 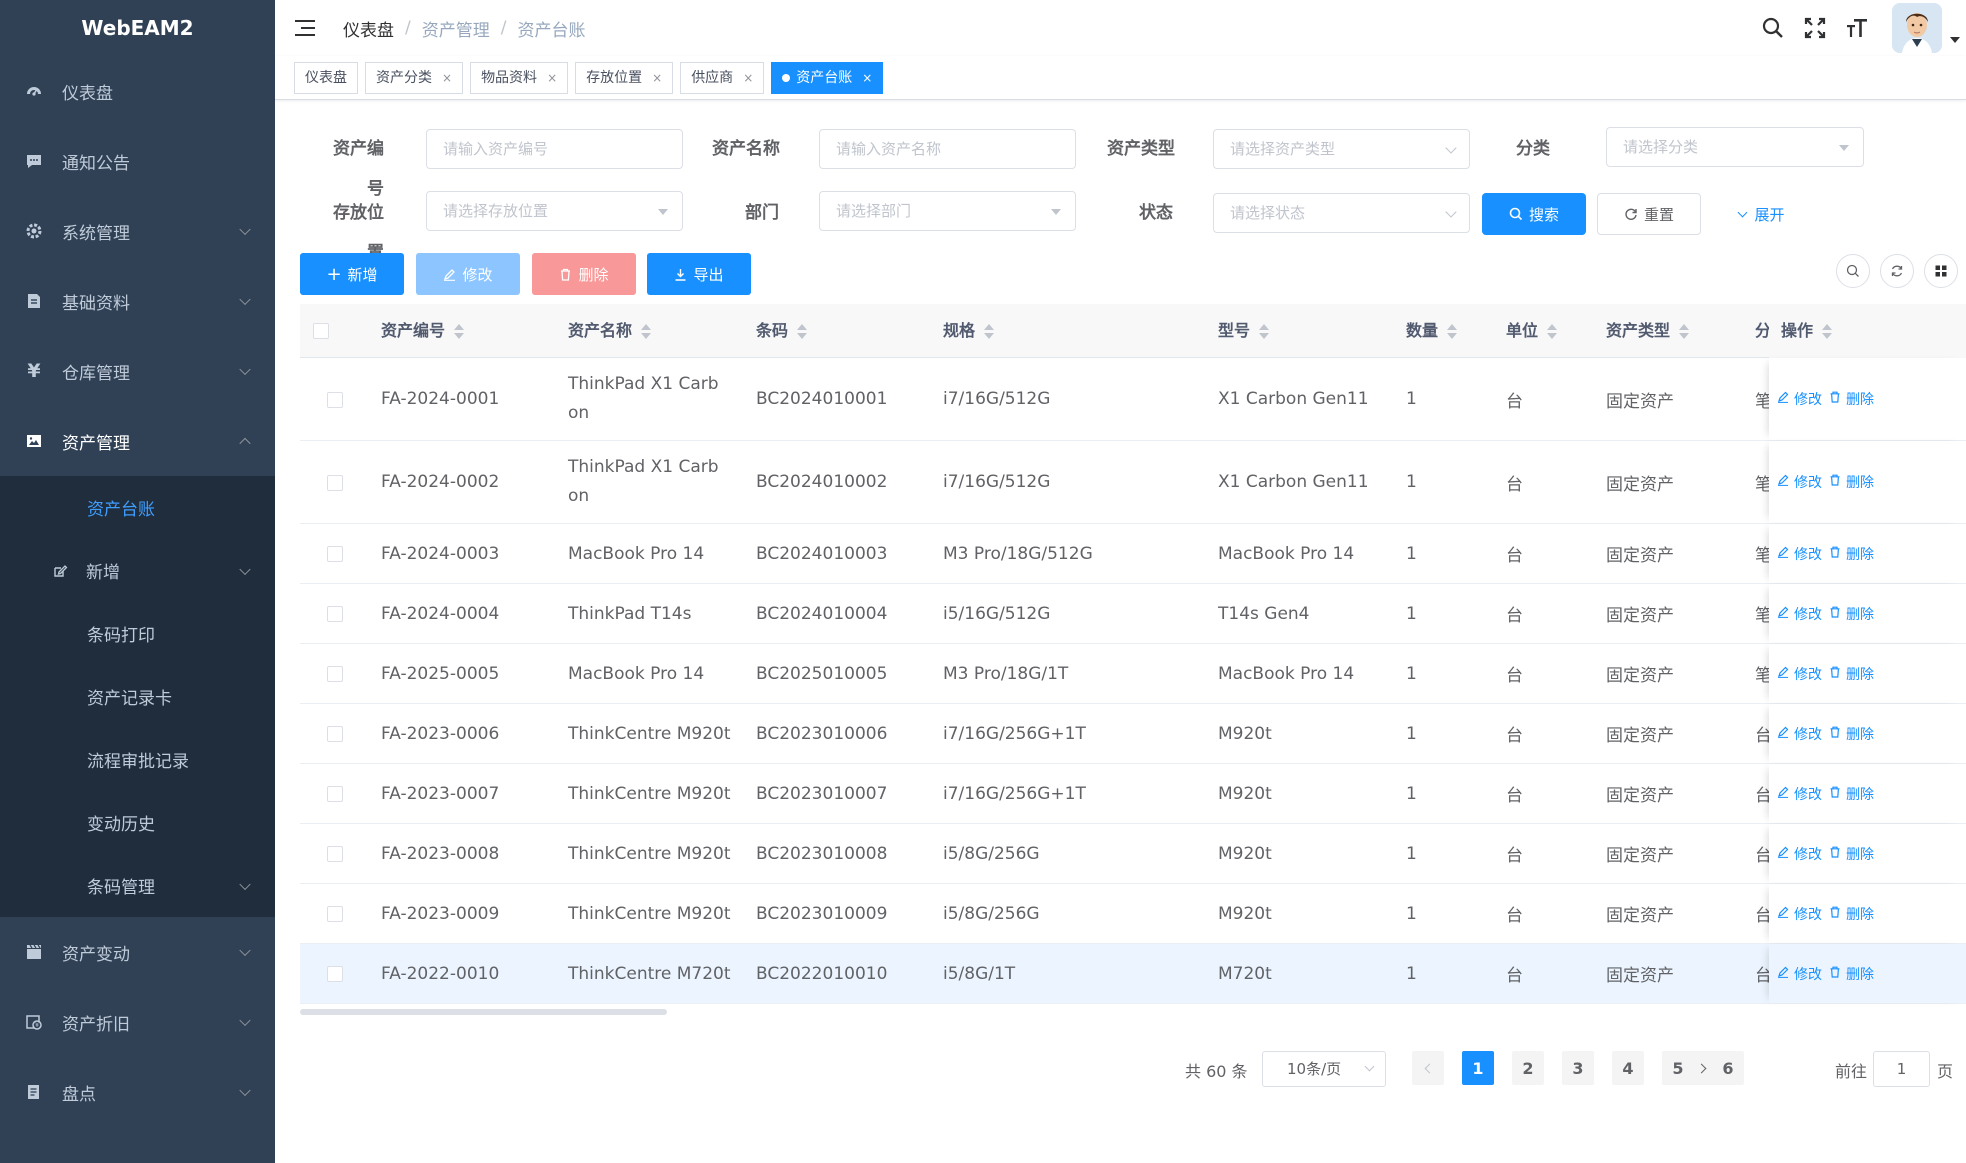 I want to click on sidebar-subitem-change-history: 变动历史, so click(x=137, y=822).